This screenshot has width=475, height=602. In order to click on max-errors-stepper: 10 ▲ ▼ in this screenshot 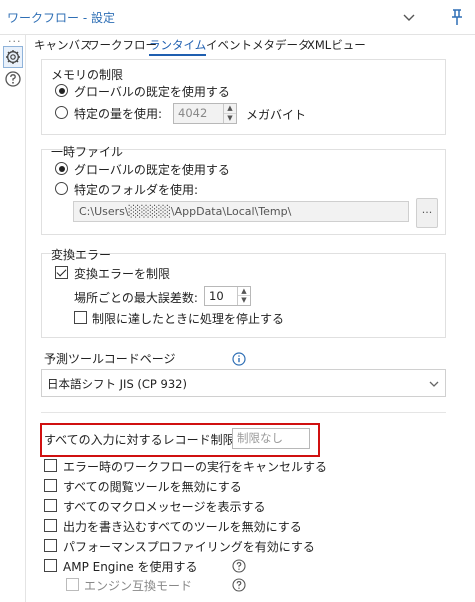, I will do `click(227, 296)`.